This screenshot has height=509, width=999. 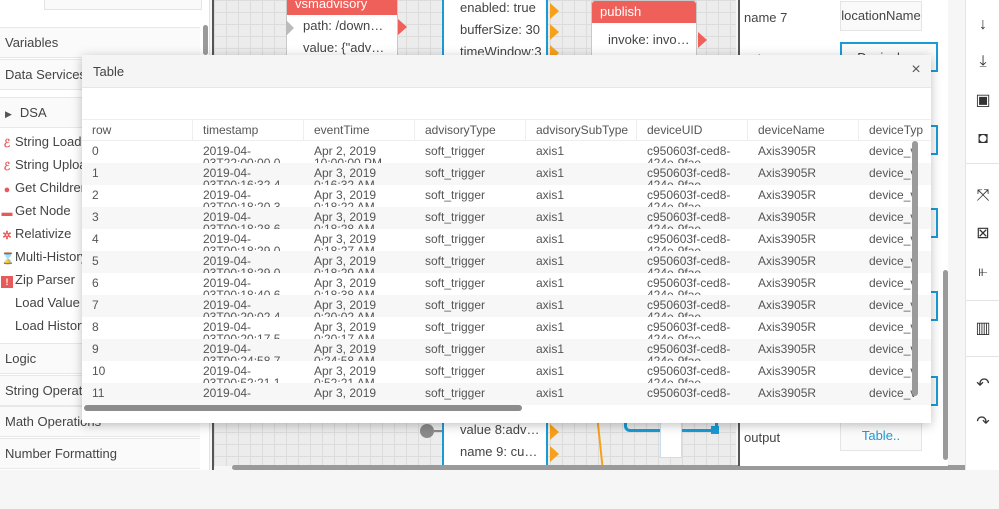 I want to click on network-icon: ✲, so click(x=7, y=236).